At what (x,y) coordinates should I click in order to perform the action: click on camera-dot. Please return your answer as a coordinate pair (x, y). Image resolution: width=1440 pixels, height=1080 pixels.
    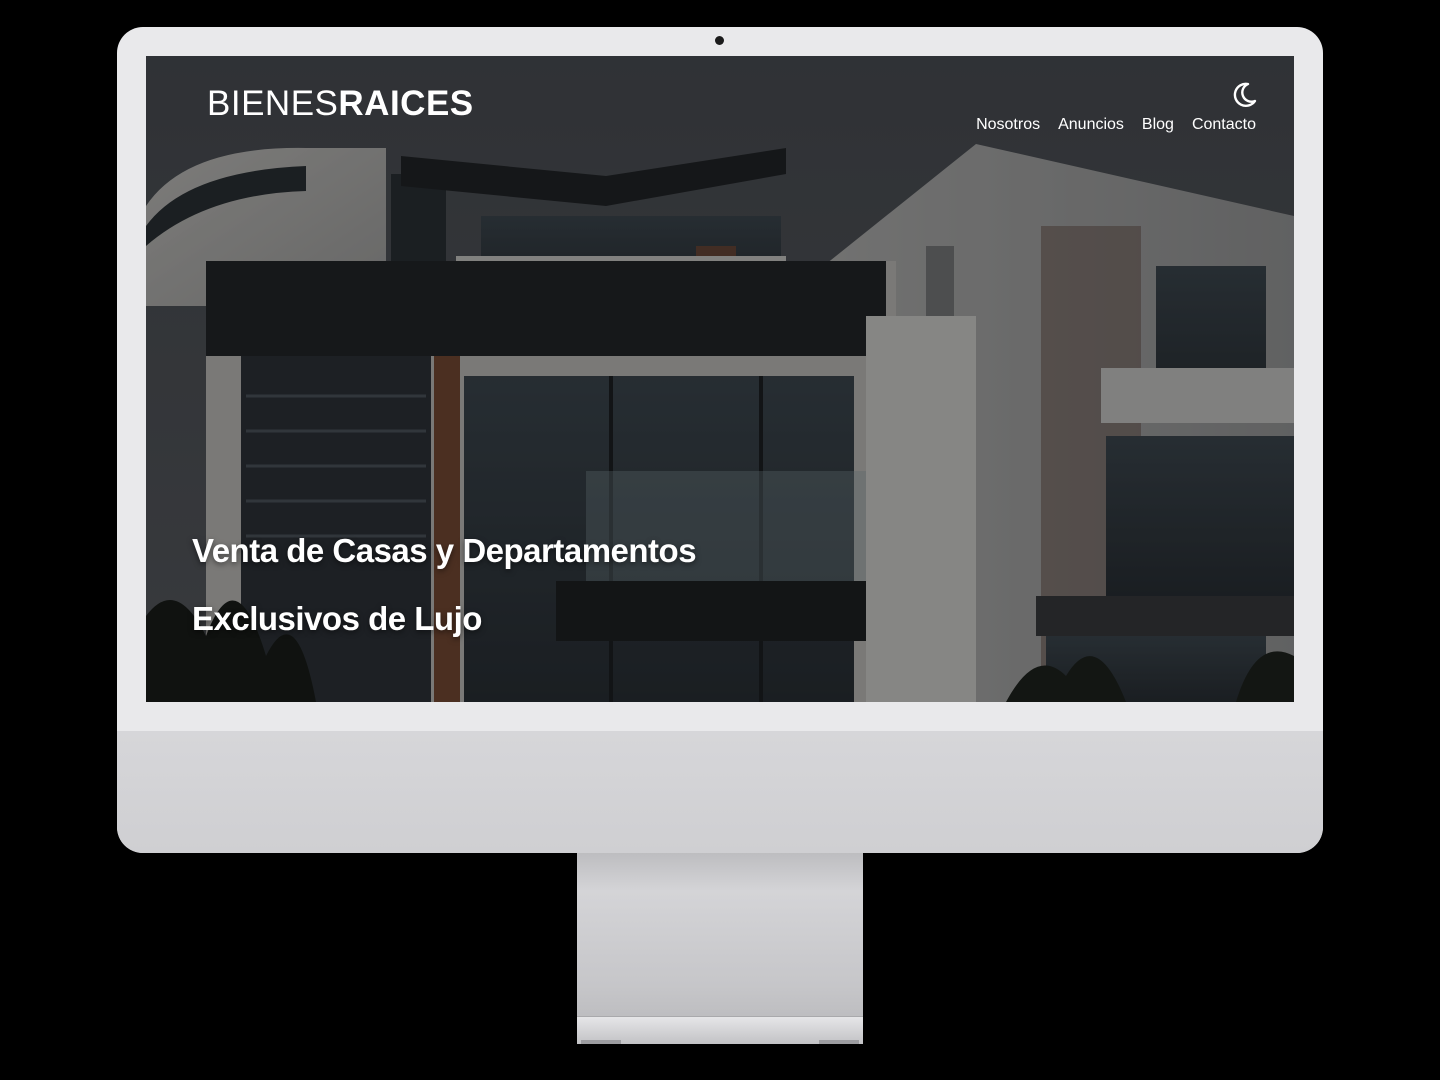
    Looking at the image, I should click on (719, 40).